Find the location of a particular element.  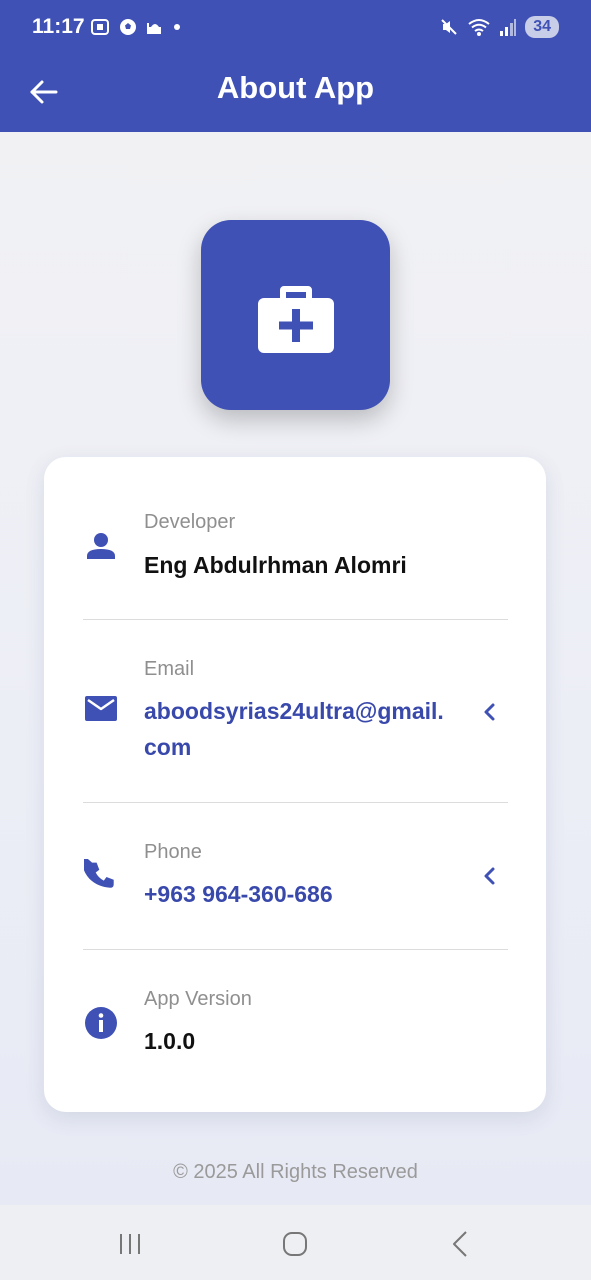

page-title: About App is located at coordinates (295, 87).